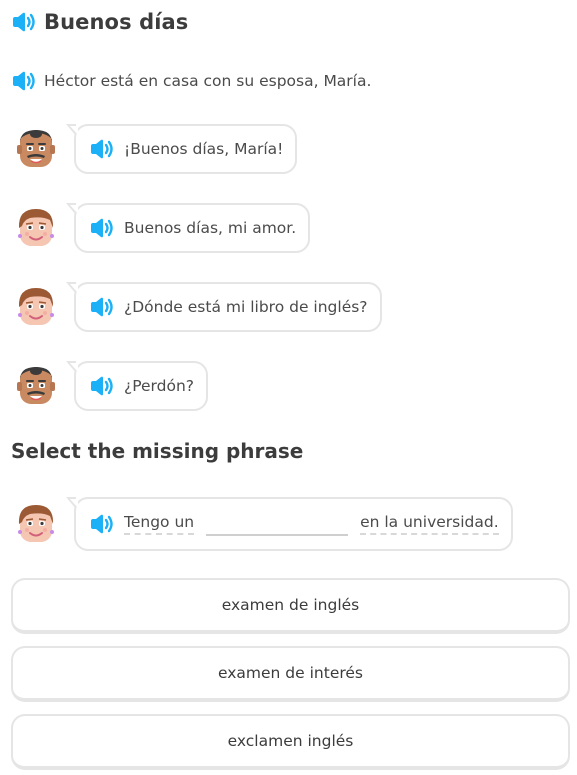 The height and width of the screenshot is (775, 577). What do you see at coordinates (159, 524) in the screenshot?
I see `question-text-before: Tengo un` at bounding box center [159, 524].